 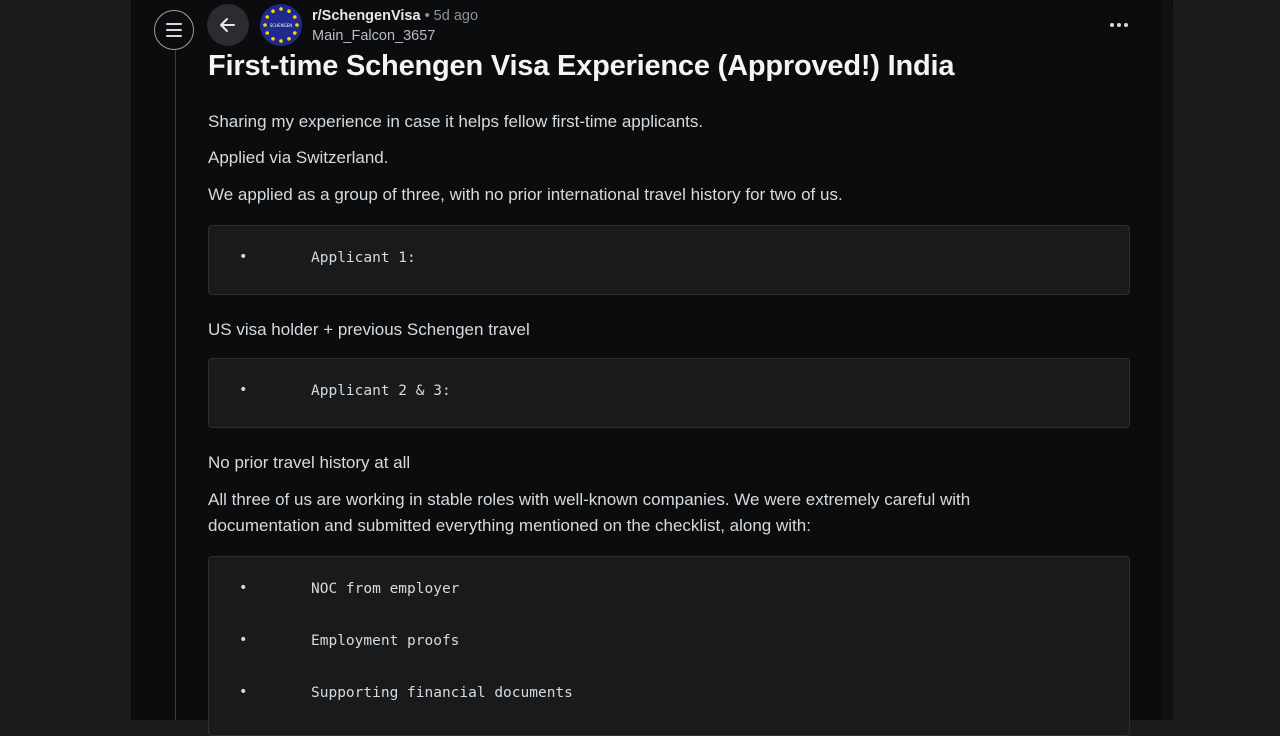 What do you see at coordinates (669, 591) in the screenshot?
I see `code-list-item: • NOC from employer` at bounding box center [669, 591].